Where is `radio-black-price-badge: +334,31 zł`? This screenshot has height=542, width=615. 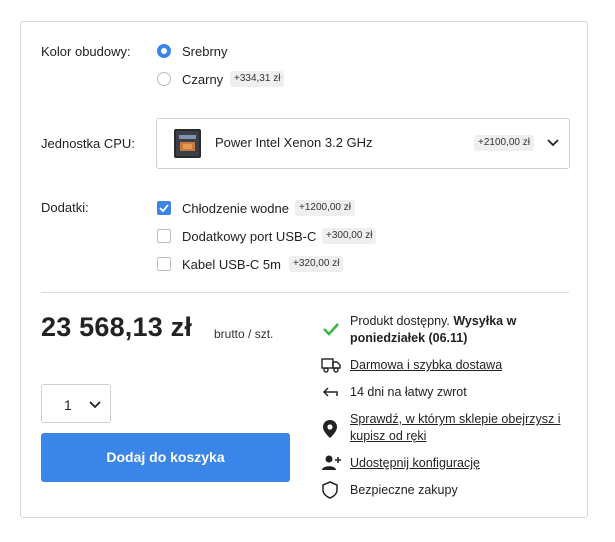 radio-black-price-badge: +334,31 zł is located at coordinates (257, 79).